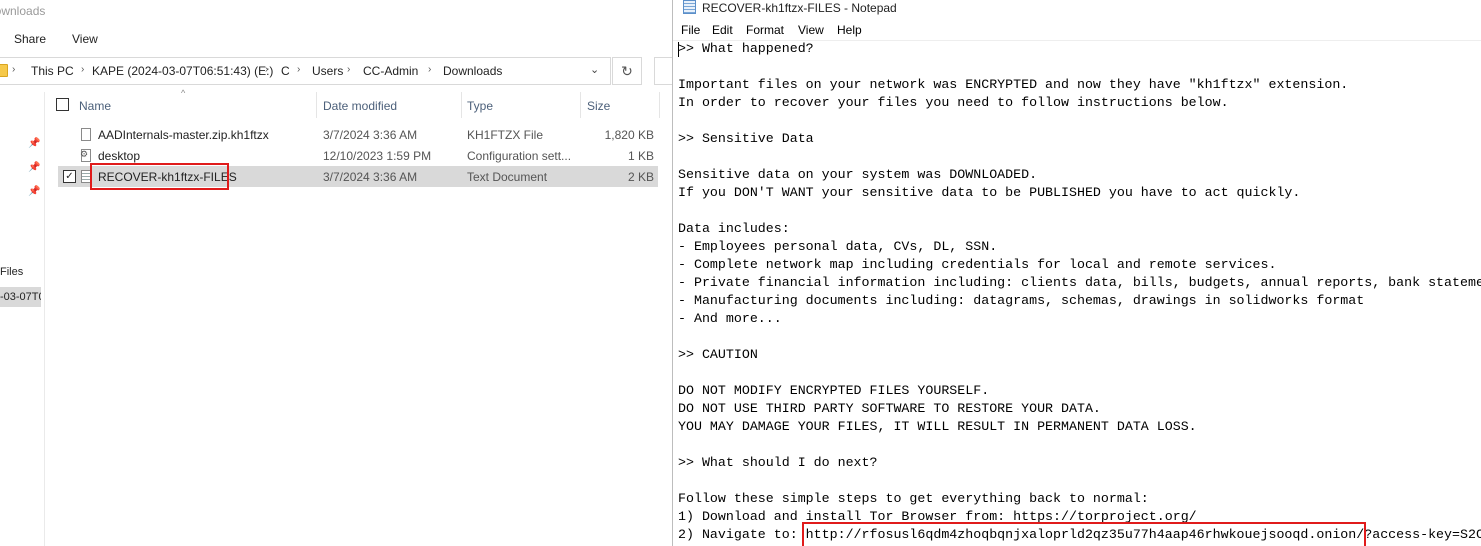 The height and width of the screenshot is (546, 1481). What do you see at coordinates (85, 155) in the screenshot?
I see `settings-file-icon` at bounding box center [85, 155].